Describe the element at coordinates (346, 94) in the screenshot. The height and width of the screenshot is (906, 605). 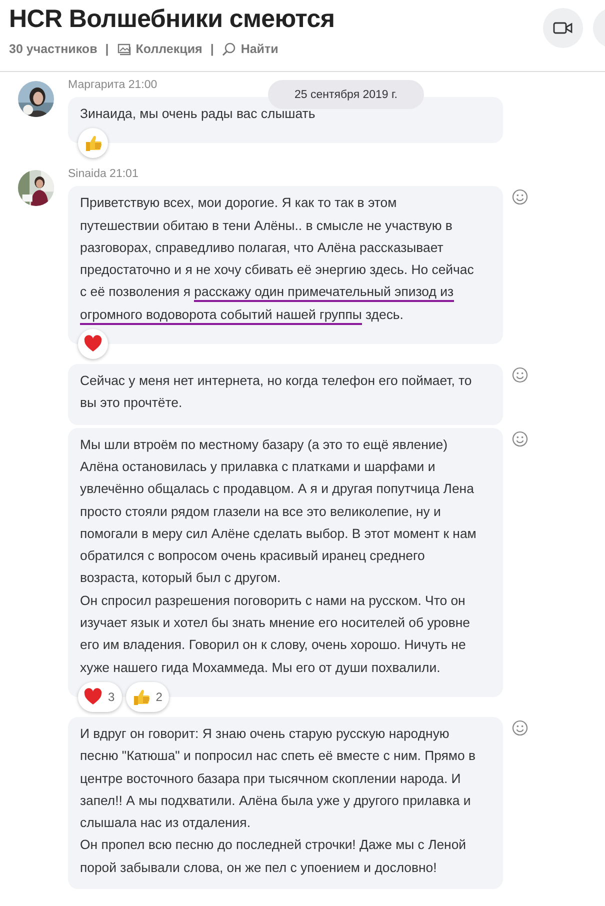
I see `date-label: 25 сентября 2019 г.` at that location.